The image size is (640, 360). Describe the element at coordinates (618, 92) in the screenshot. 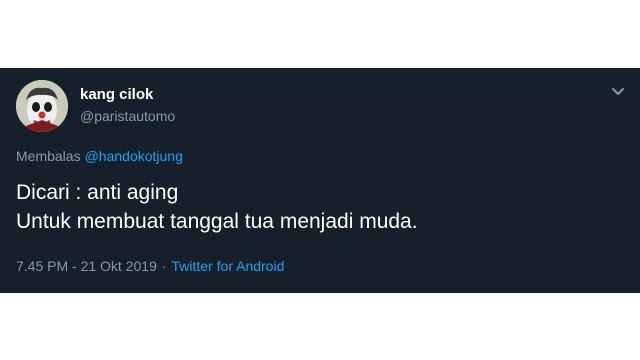

I see `chevron-down-icon` at that location.